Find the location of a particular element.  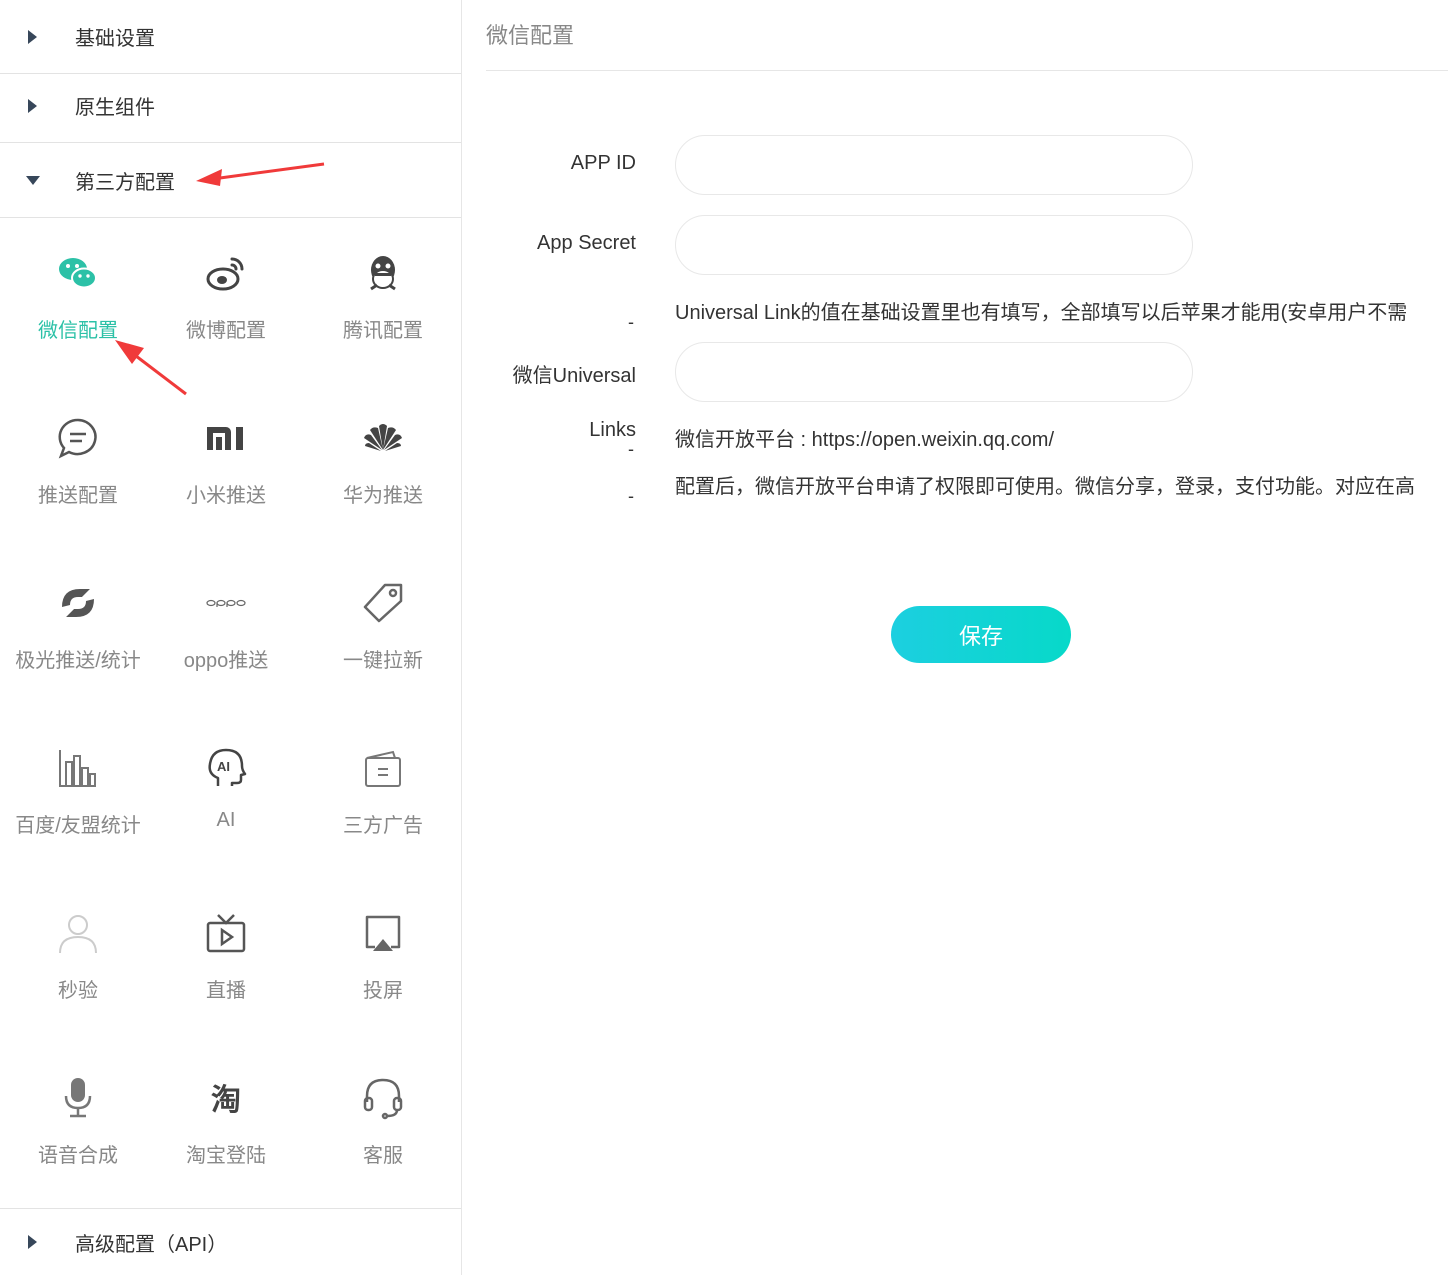

tile-speech-synthesis: 语音合成 is located at coordinates (78, 1126).